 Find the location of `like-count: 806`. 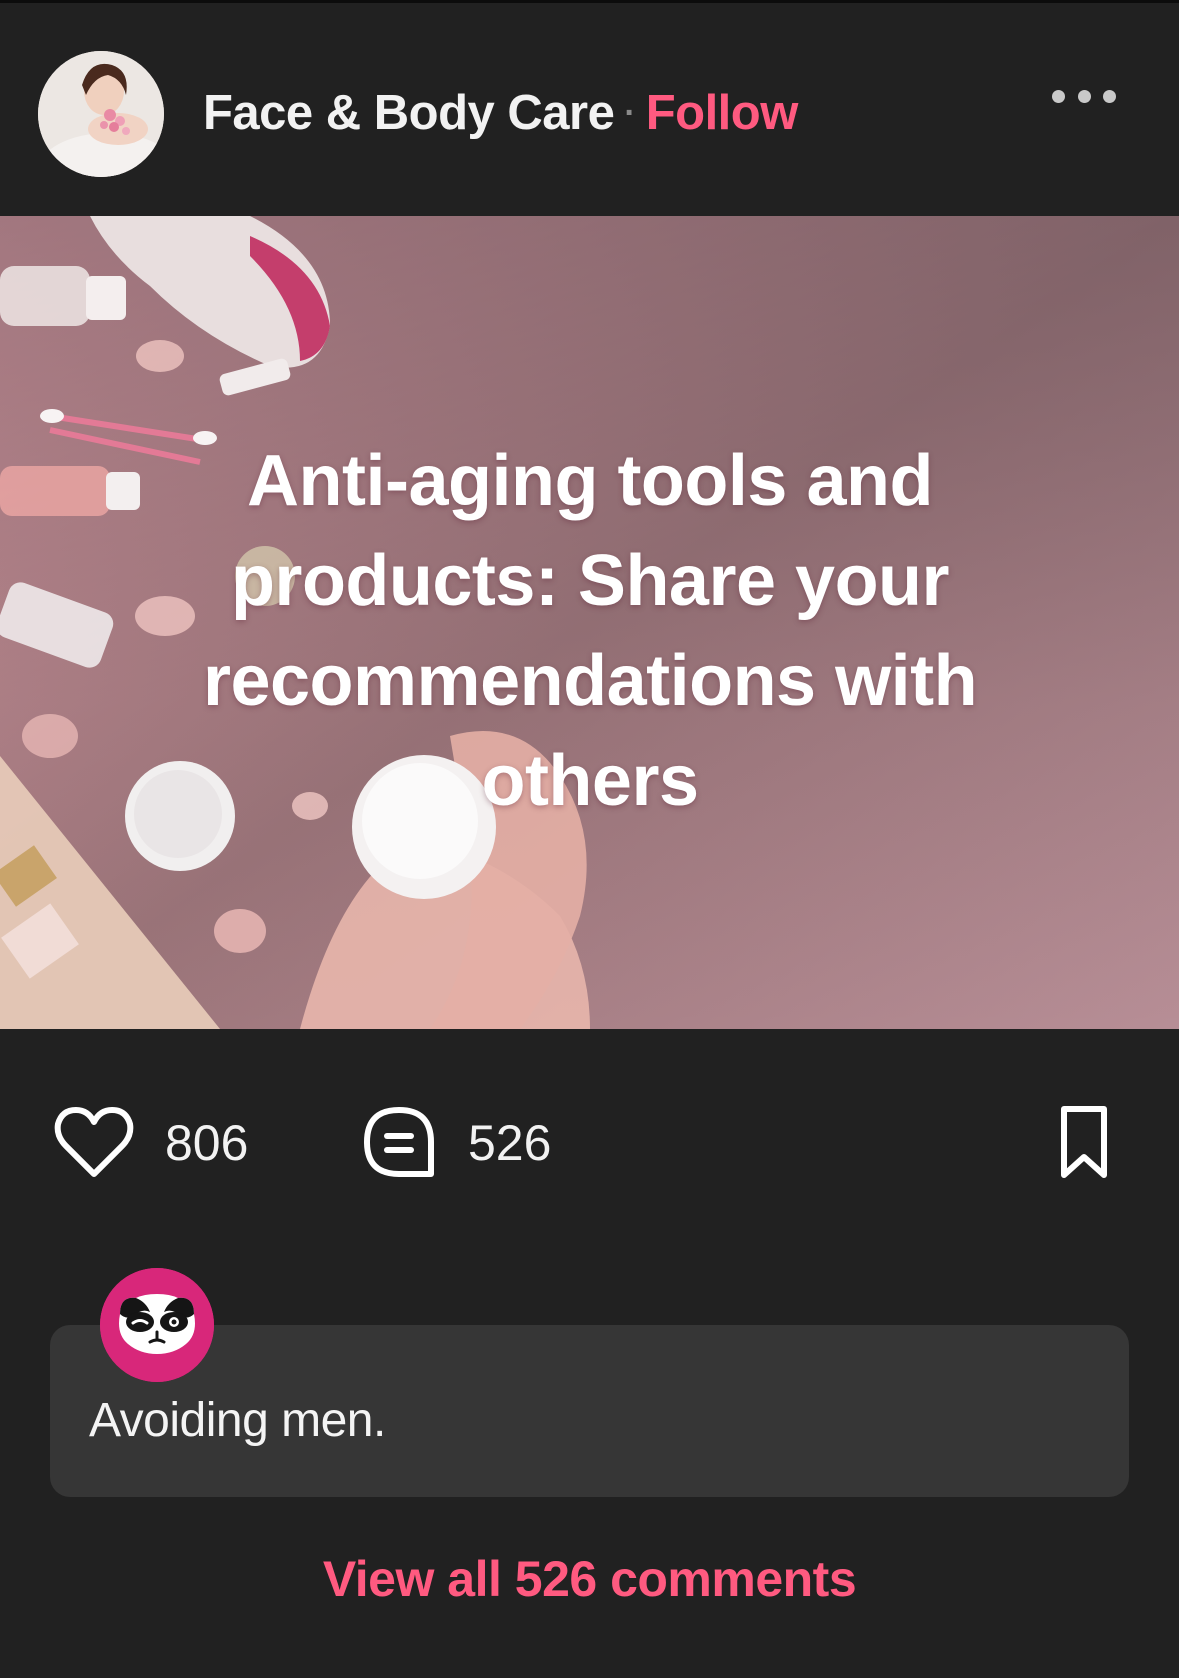

like-count: 806 is located at coordinates (207, 1143).